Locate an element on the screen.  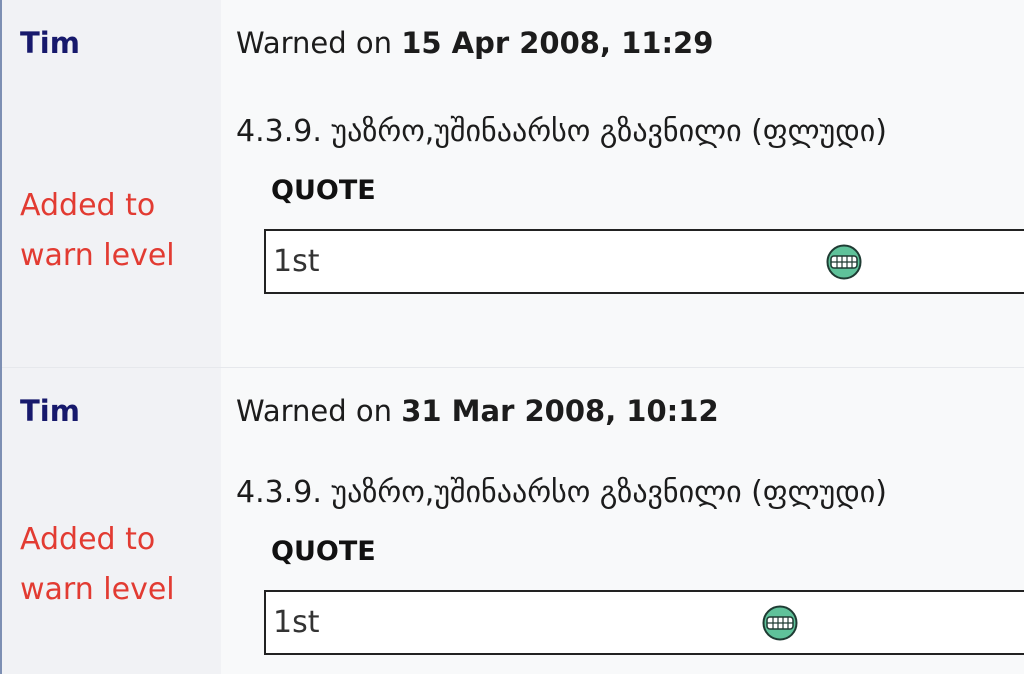
warned-date-cell: Warned on 15 Apr 2008, 11:29 is located at coordinates (622, 43).